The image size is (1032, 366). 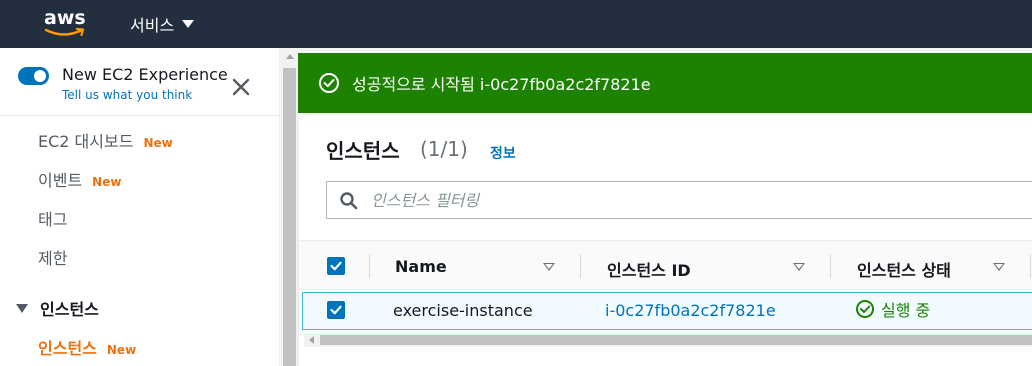 I want to click on success-flash-message: 성공적으로 시작됨 i-0c27fb0a2c2f7821e, so click(x=665, y=83).